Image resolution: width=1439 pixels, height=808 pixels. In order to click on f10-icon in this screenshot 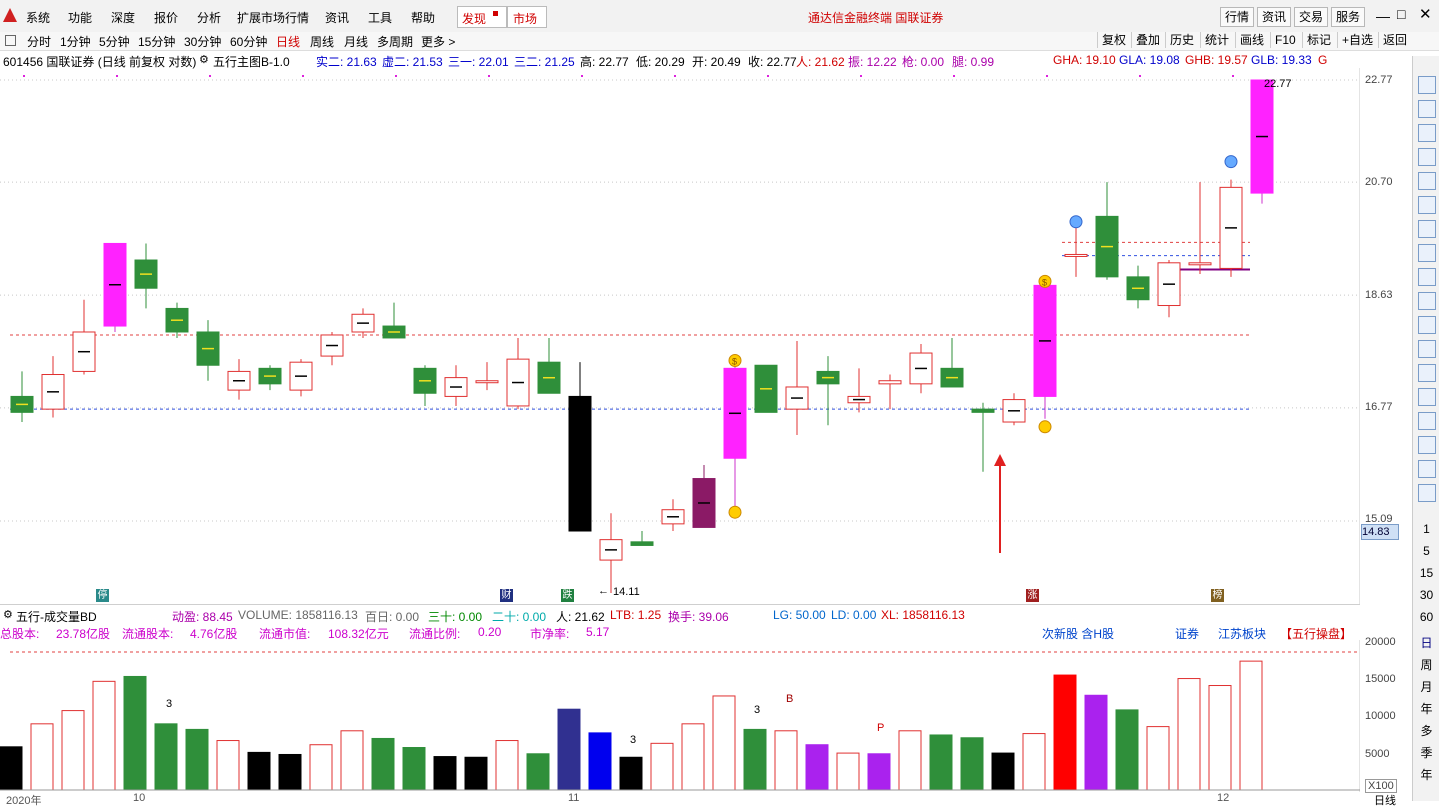, I will do `click(1427, 229)`.